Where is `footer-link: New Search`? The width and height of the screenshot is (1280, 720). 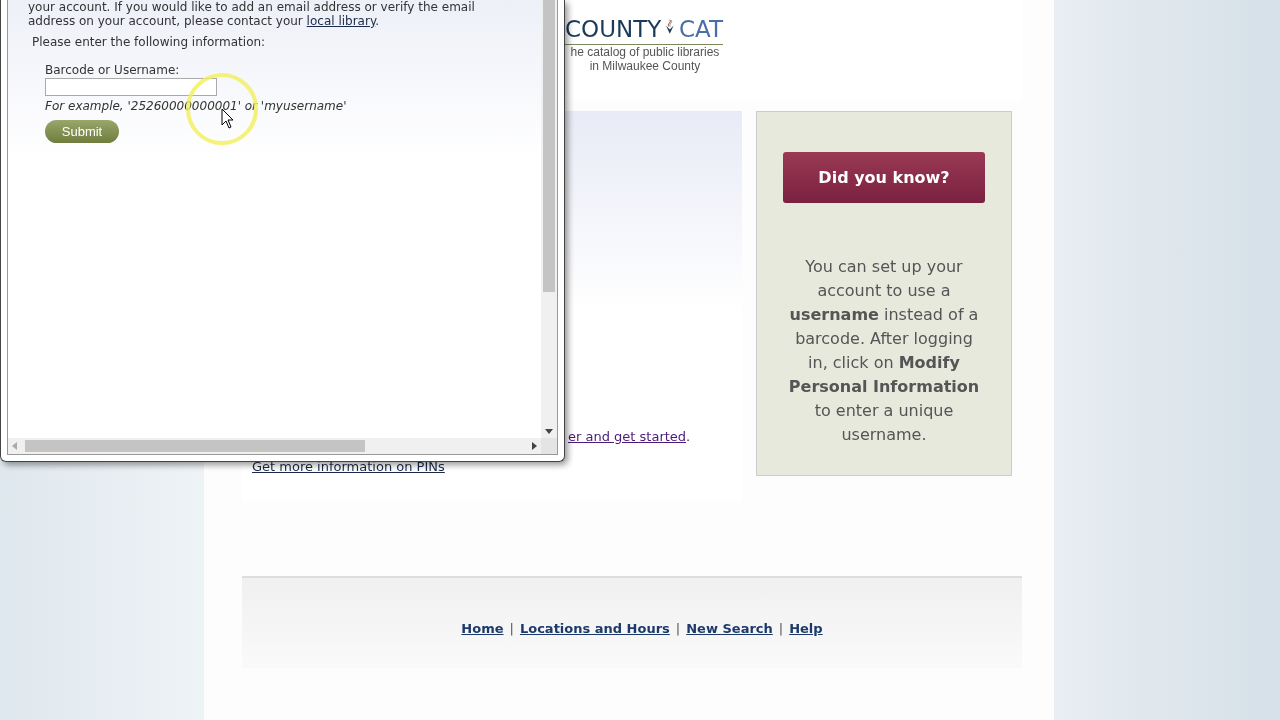
footer-link: New Search is located at coordinates (729, 628).